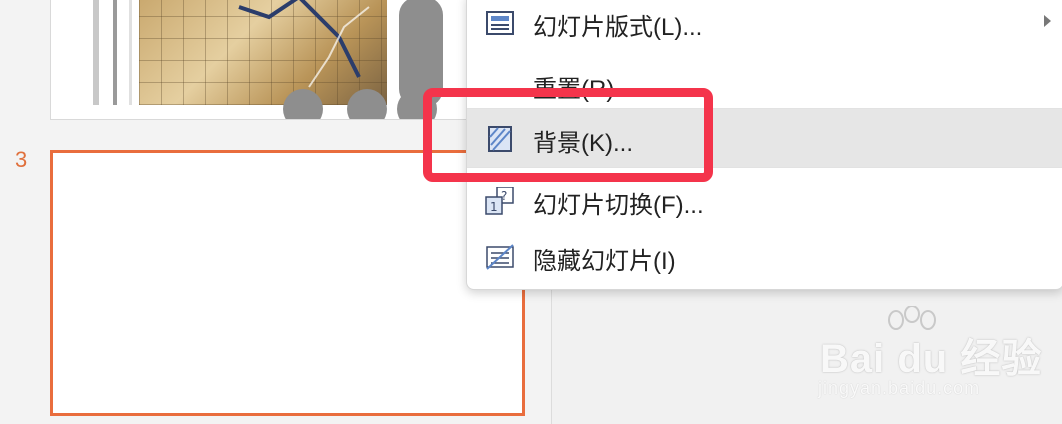 The height and width of the screenshot is (424, 1062). I want to click on watermark-url: jingyan.baidu.com, so click(899, 388).